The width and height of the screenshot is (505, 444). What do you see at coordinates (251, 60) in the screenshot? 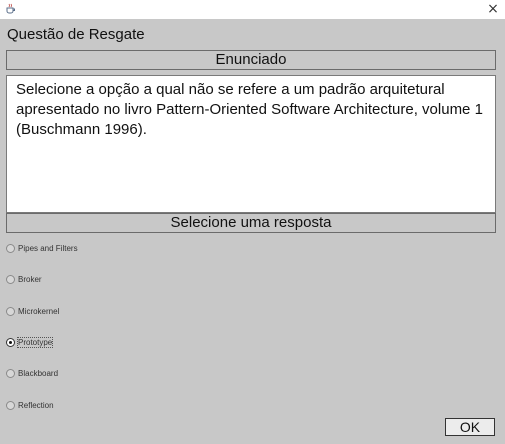
I see `statement-header: Enunciado` at bounding box center [251, 60].